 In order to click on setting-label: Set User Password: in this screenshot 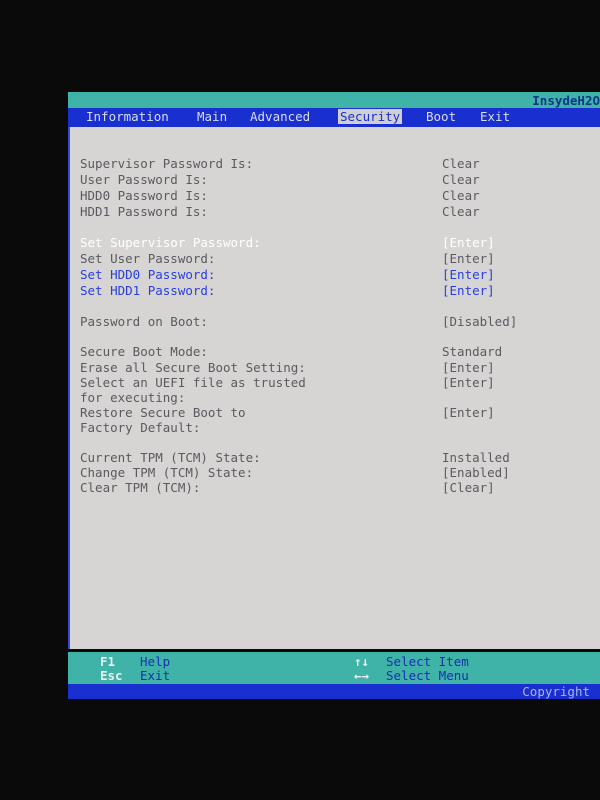, I will do `click(148, 258)`.